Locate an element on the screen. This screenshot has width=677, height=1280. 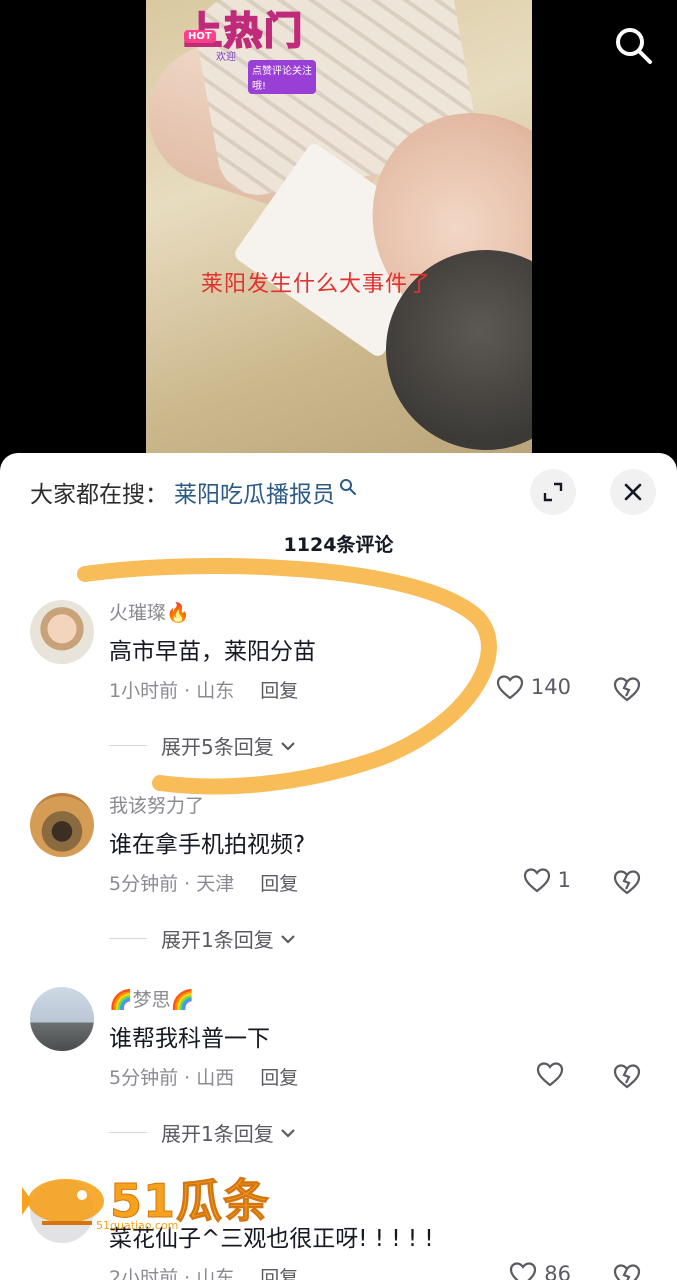
like-button: 140 is located at coordinates (533, 687).